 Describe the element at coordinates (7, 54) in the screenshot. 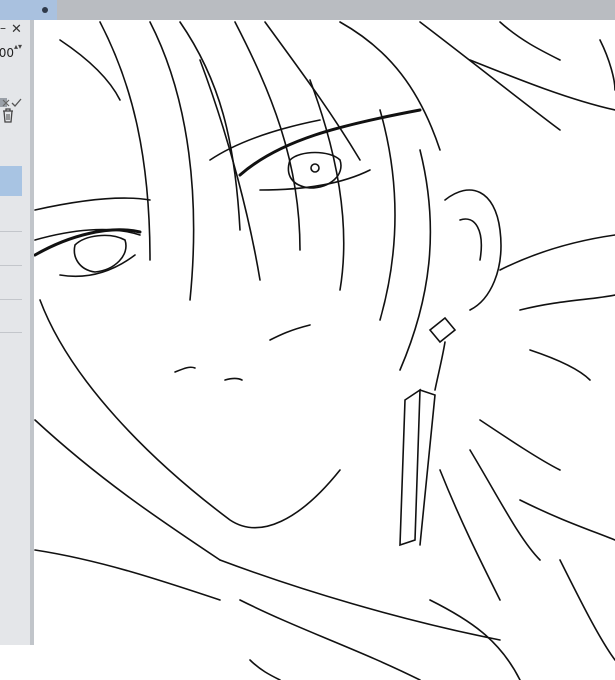

I see `layer-opacity-field: 100` at that location.